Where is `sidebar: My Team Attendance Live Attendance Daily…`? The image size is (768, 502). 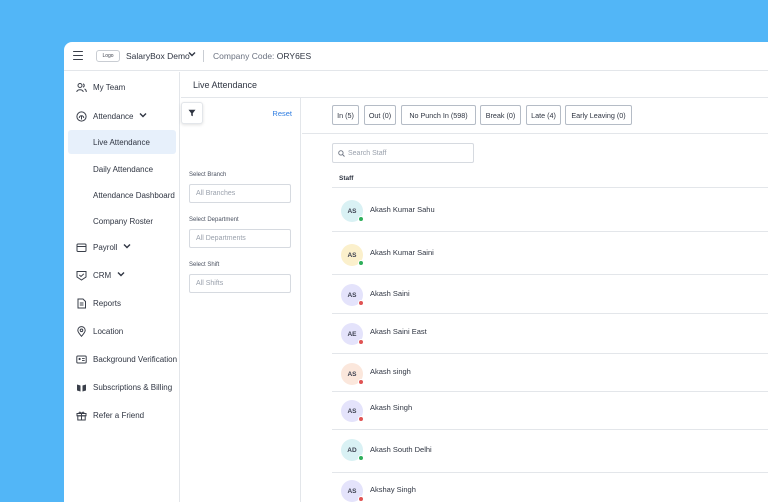
sidebar: My Team Attendance Live Attendance Daily… is located at coordinates (122, 287).